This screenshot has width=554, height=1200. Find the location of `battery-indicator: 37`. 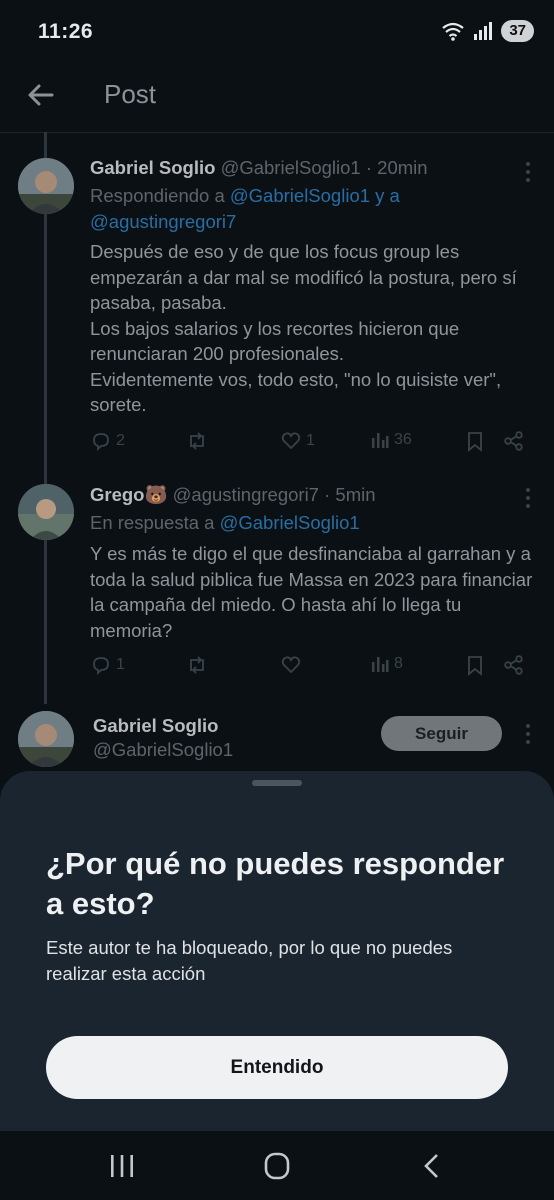

battery-indicator: 37 is located at coordinates (517, 31).